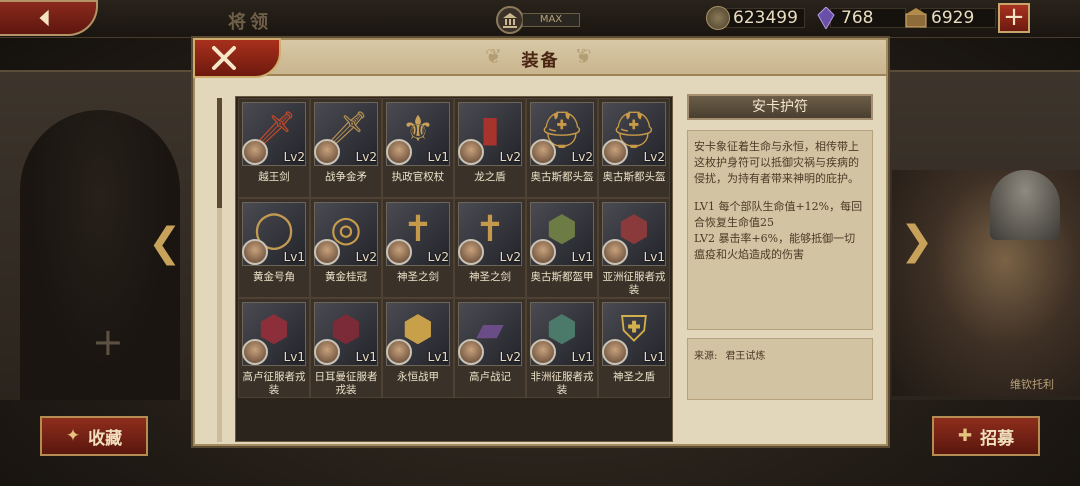  I want to click on collect-button: ✦ 收藏, so click(94, 436).